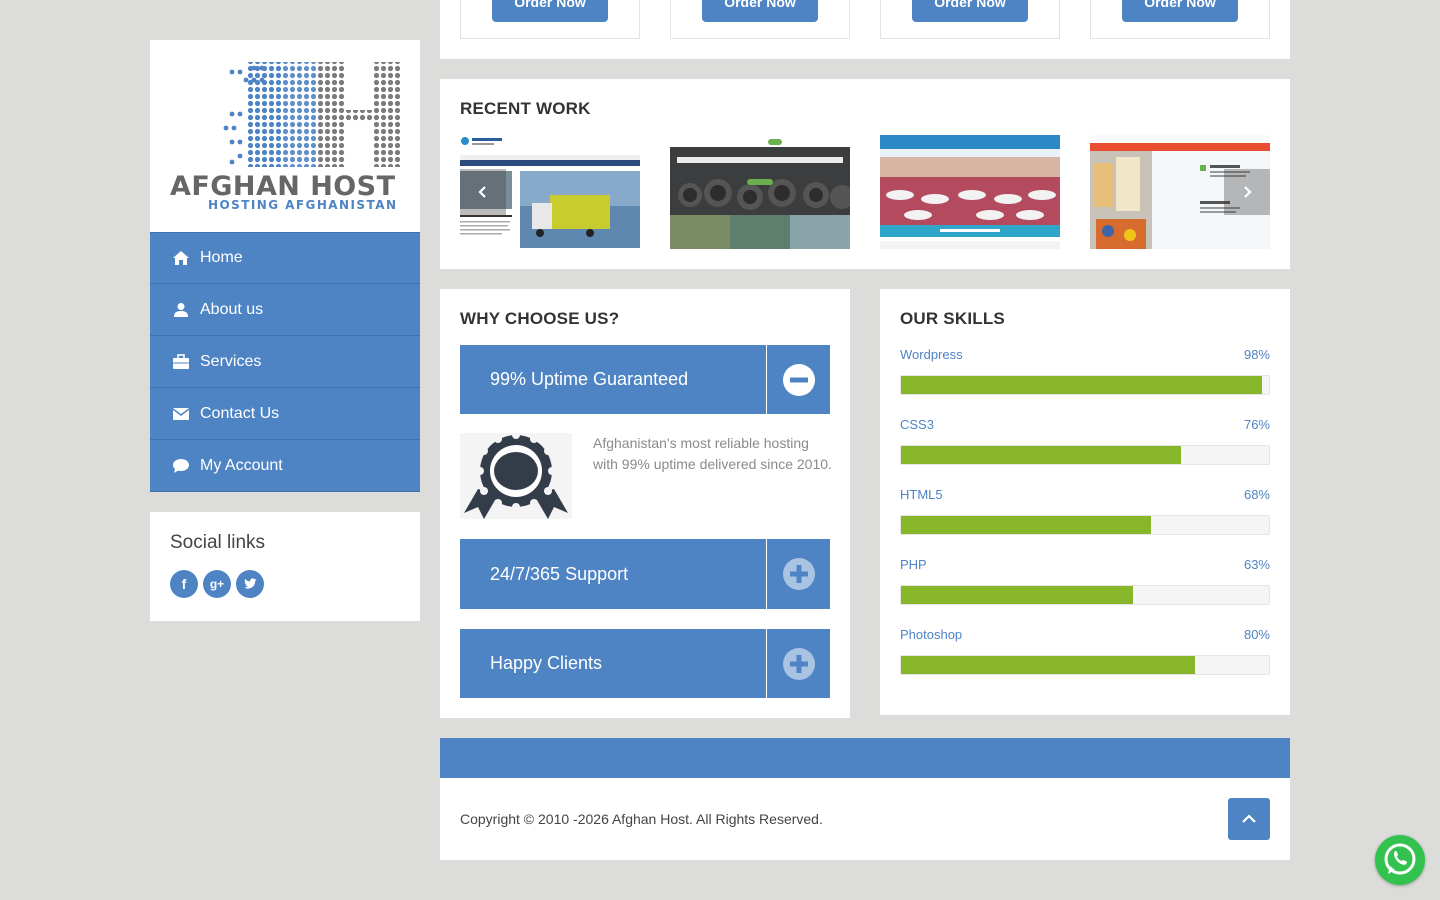 This screenshot has width=1440, height=900. I want to click on skill-name: CSS3, so click(917, 424).